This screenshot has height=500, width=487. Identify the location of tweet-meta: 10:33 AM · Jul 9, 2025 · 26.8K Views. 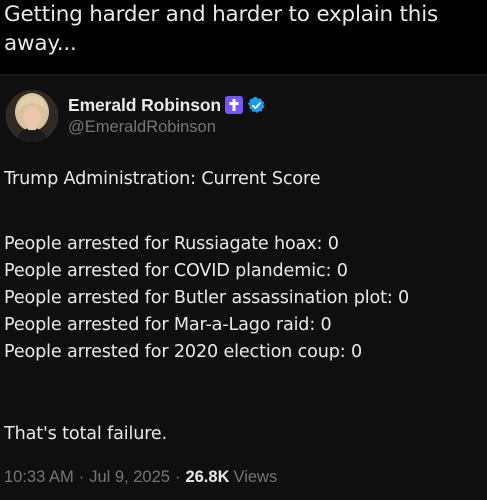
(140, 479).